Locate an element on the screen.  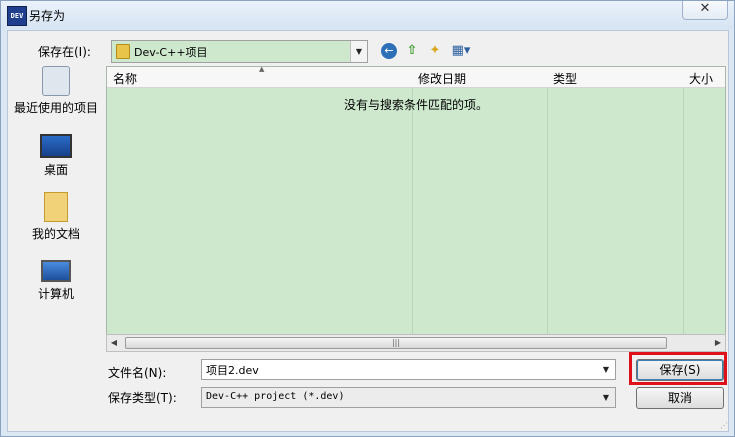
save-in-value: Dev-C++项目 is located at coordinates (171, 52).